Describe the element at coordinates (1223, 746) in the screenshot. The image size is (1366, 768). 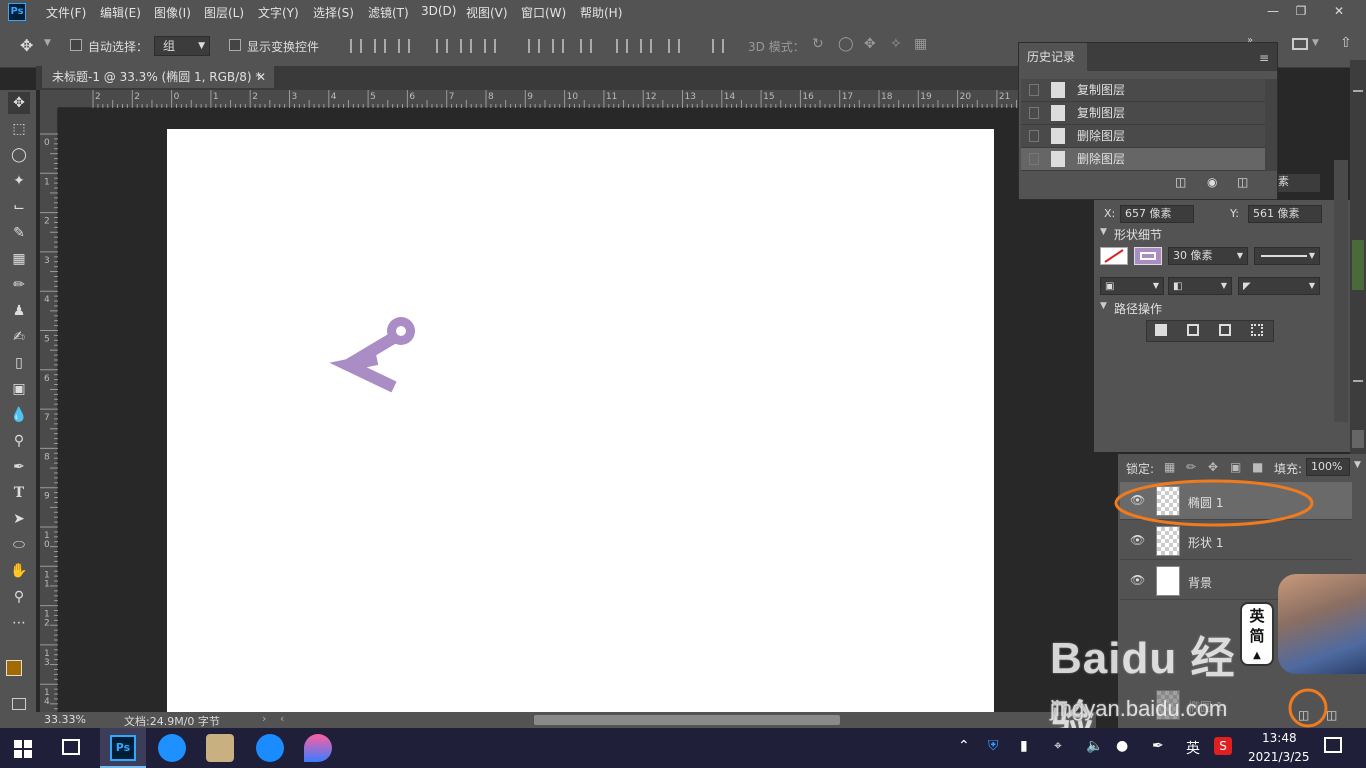
I see `sogou-ime-icon: S` at that location.